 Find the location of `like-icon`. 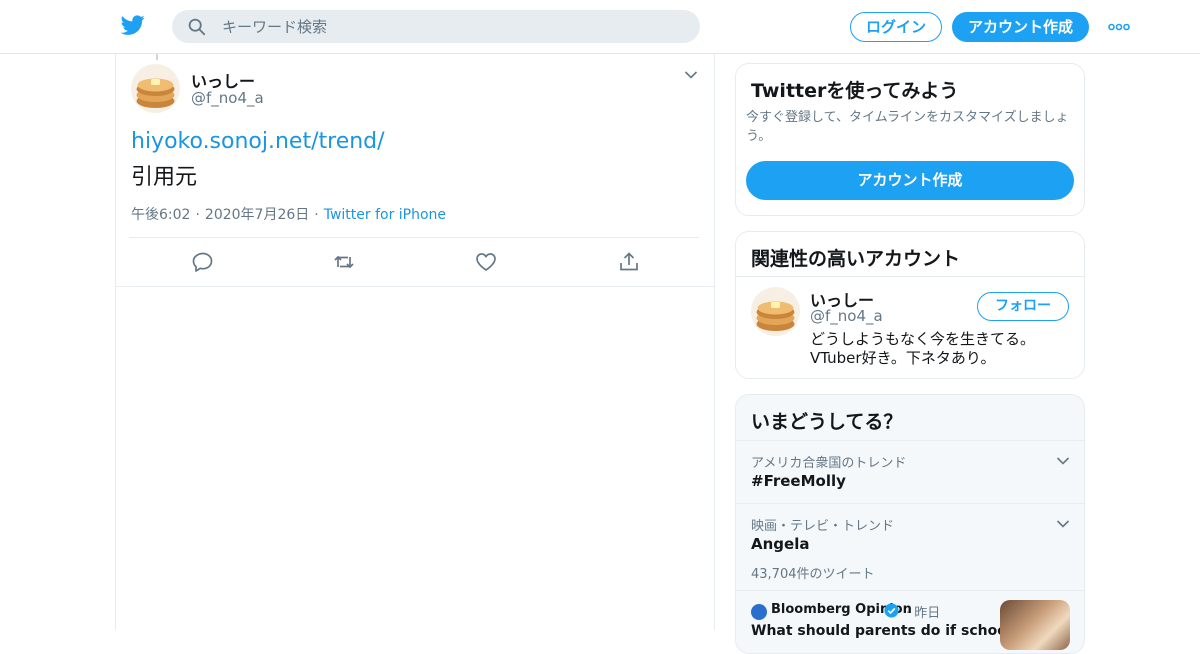

like-icon is located at coordinates (486, 262).